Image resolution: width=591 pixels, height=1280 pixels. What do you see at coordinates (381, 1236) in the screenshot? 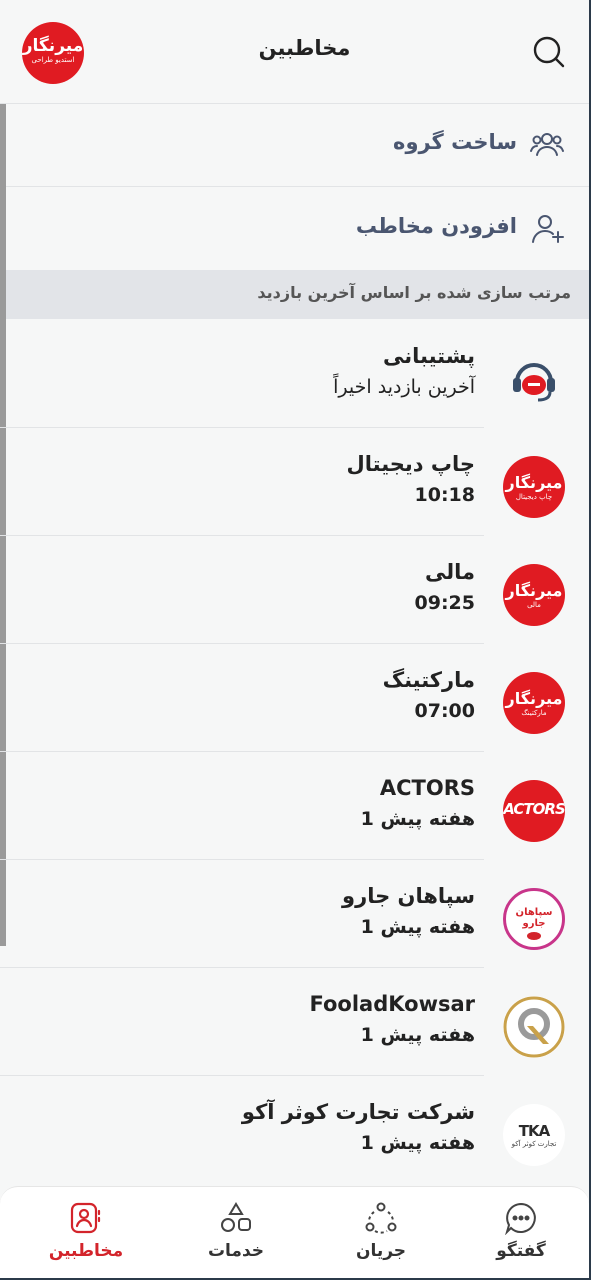
I see `nav-flow: جریان` at bounding box center [381, 1236].